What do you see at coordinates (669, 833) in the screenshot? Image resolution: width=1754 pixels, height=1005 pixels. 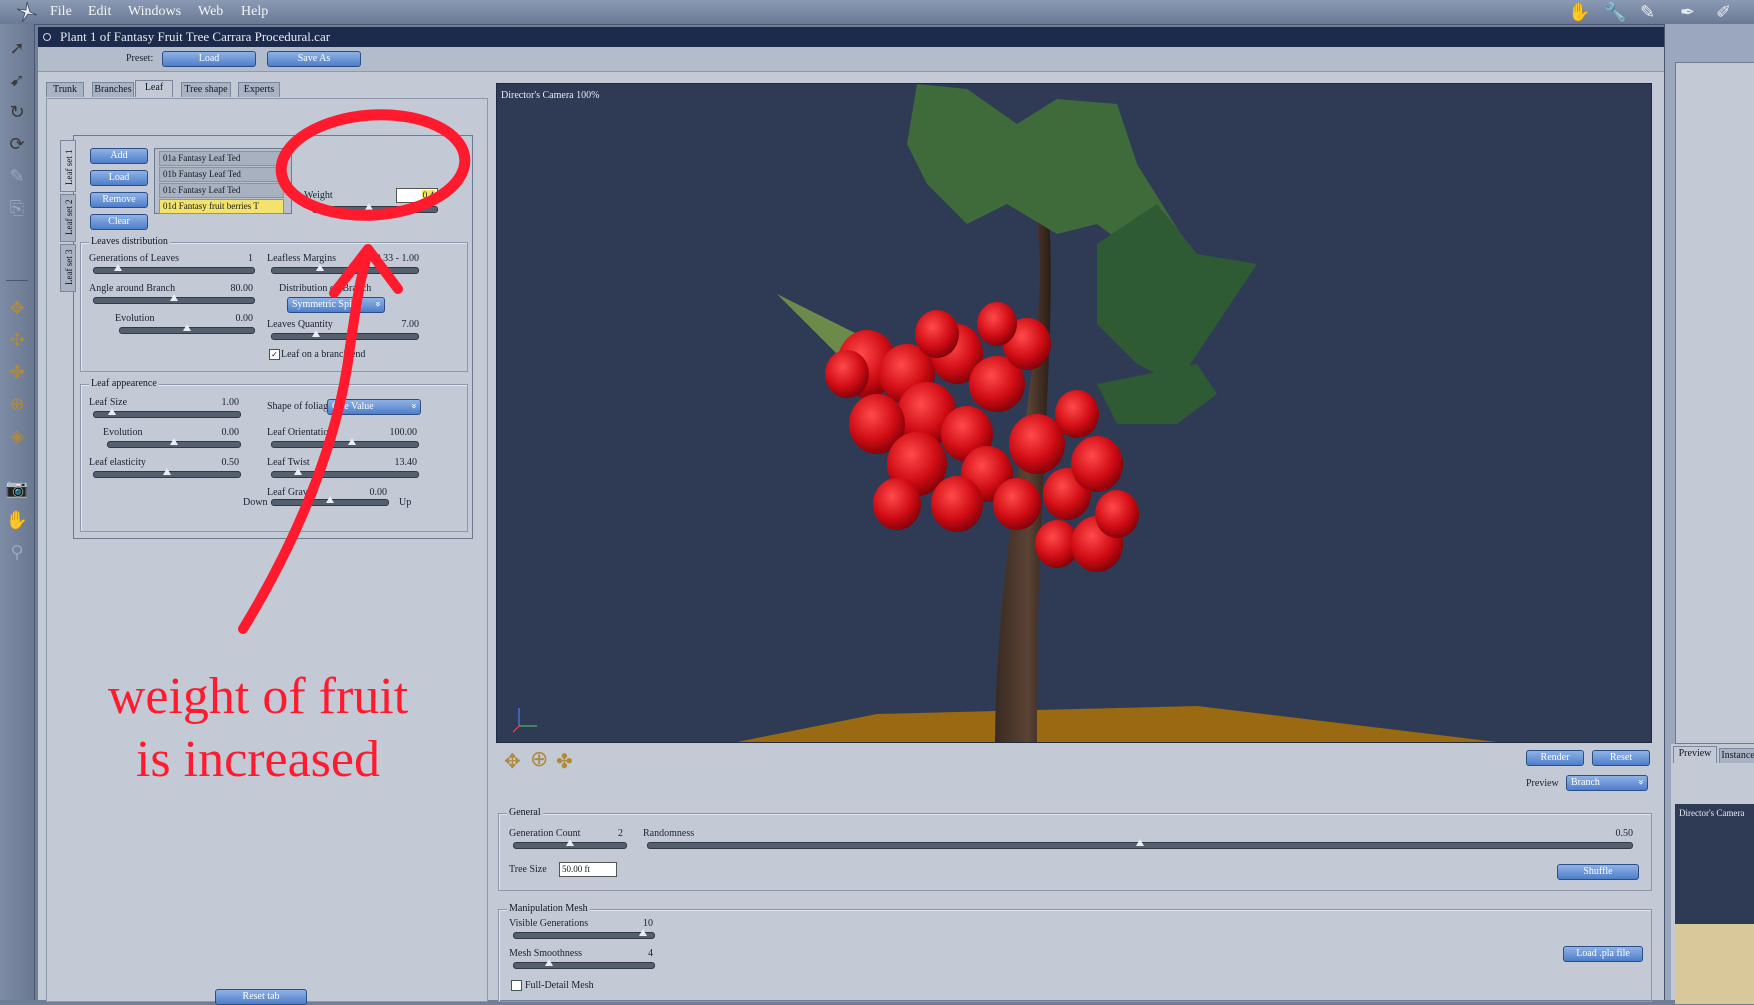 I see `randomness-label: Randomness` at bounding box center [669, 833].